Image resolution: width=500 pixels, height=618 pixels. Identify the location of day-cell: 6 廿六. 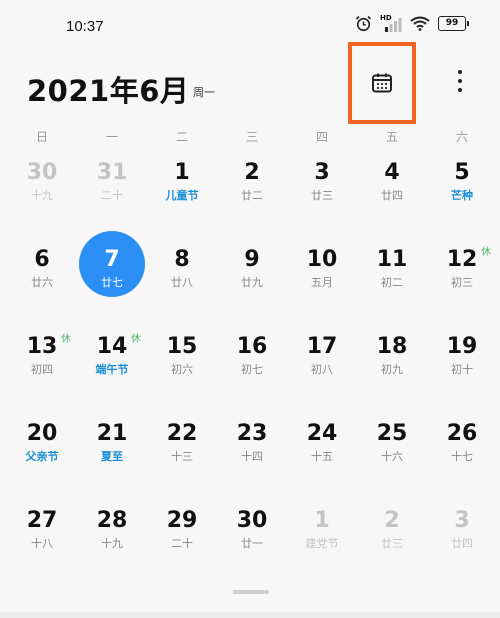
(42, 278).